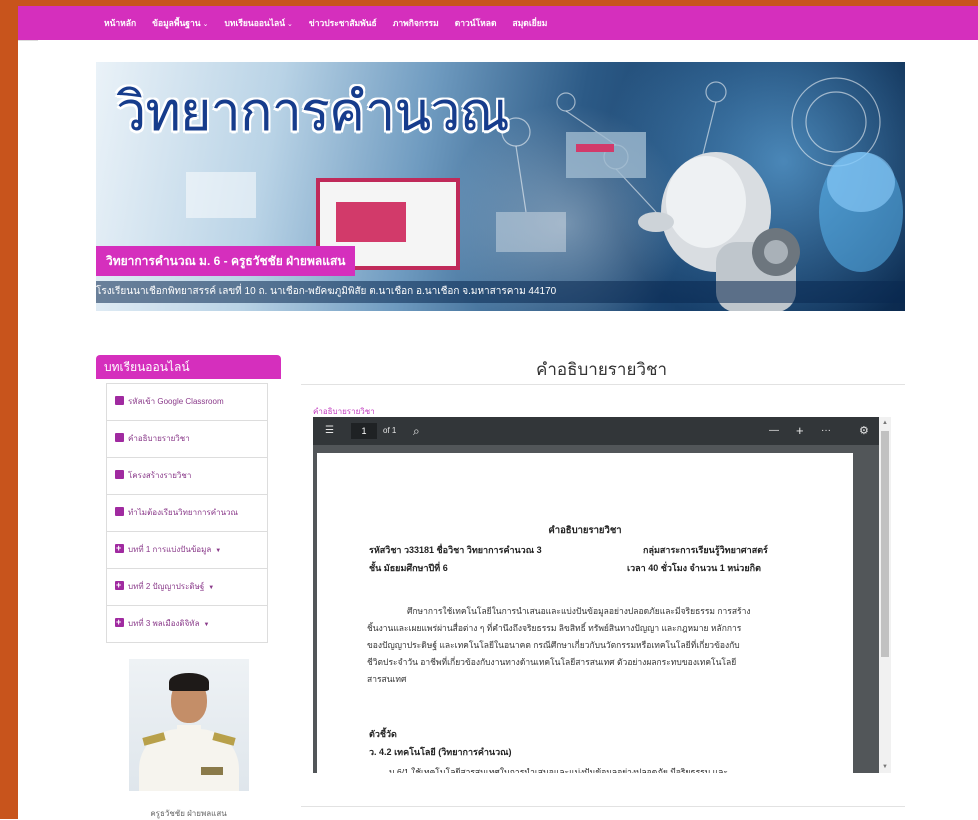 This screenshot has height=820, width=978. What do you see at coordinates (383, 734) in the screenshot?
I see `indicators-heading: ตัวชี้วัด` at bounding box center [383, 734].